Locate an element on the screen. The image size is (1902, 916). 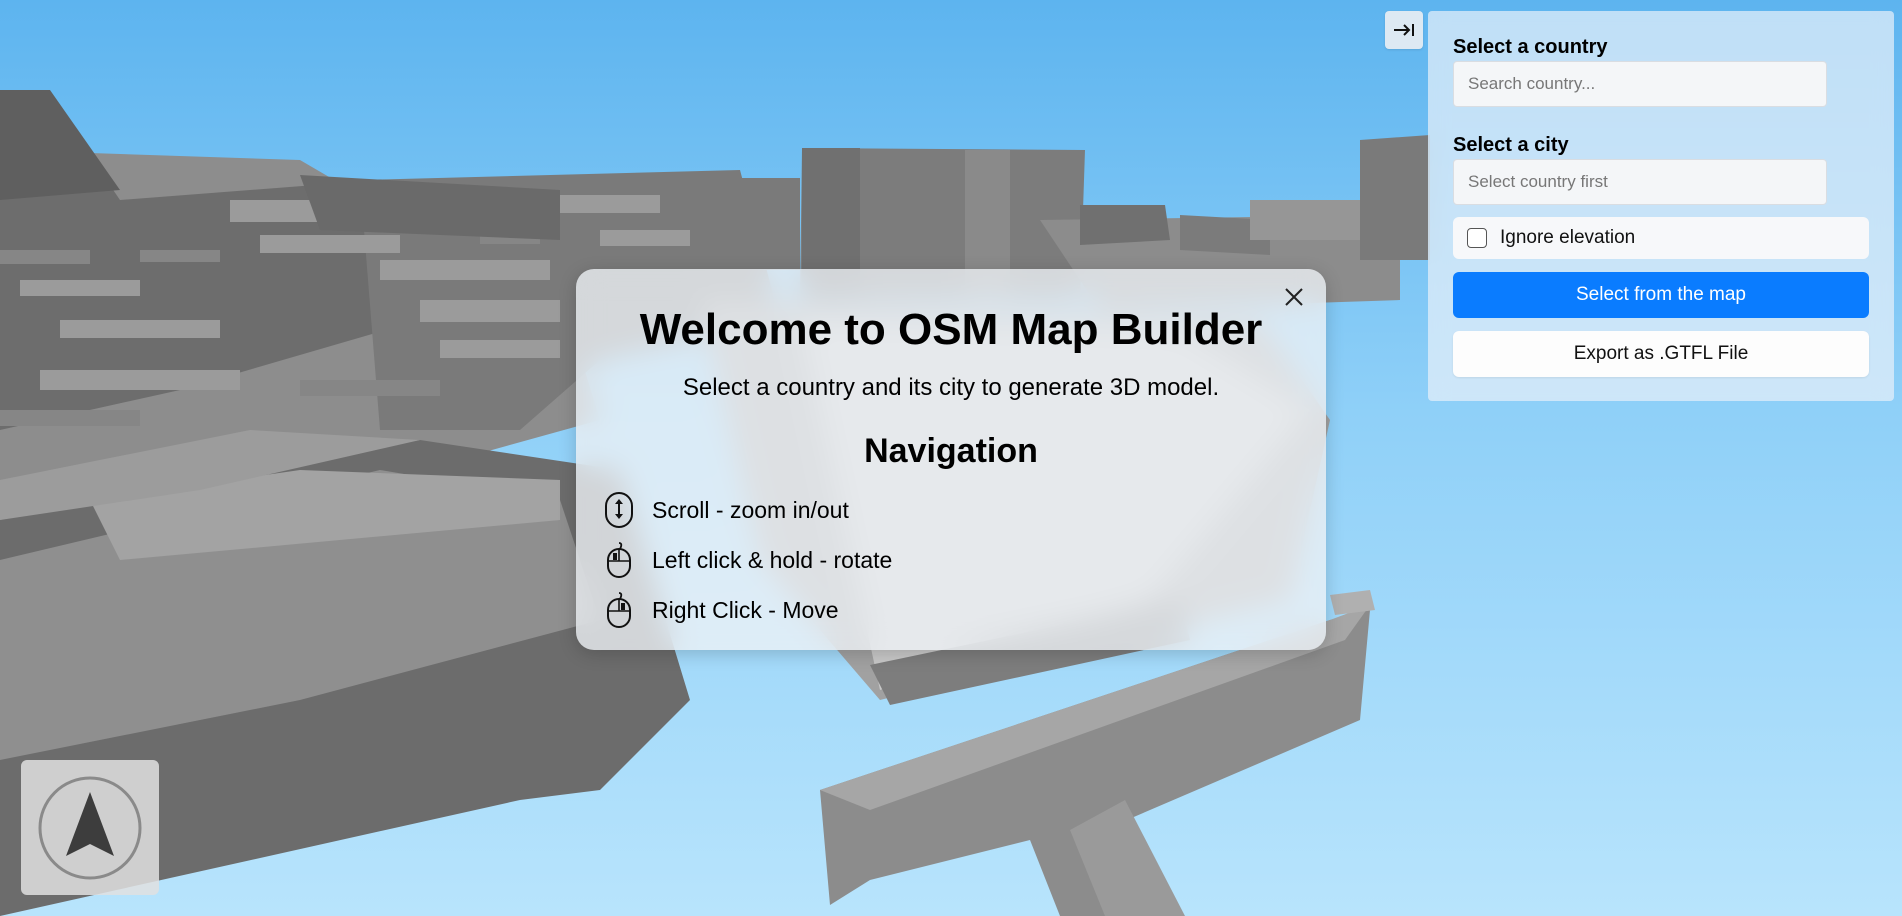
close-icon is located at coordinates (1294, 297).